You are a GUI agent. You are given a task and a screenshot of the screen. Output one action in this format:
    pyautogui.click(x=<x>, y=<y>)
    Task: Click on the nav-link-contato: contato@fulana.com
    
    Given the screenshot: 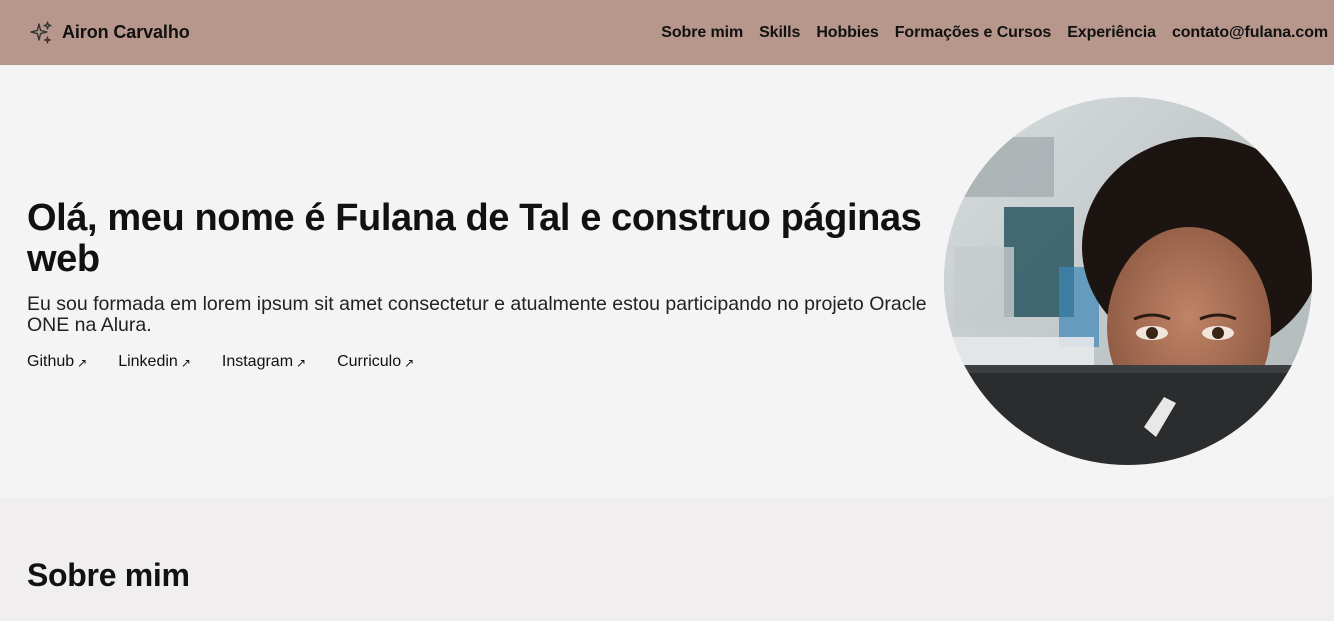 What is the action you would take?
    pyautogui.click(x=1250, y=33)
    